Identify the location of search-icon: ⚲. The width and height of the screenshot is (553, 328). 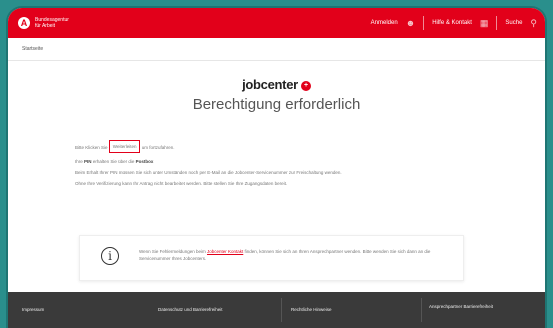
(533, 22).